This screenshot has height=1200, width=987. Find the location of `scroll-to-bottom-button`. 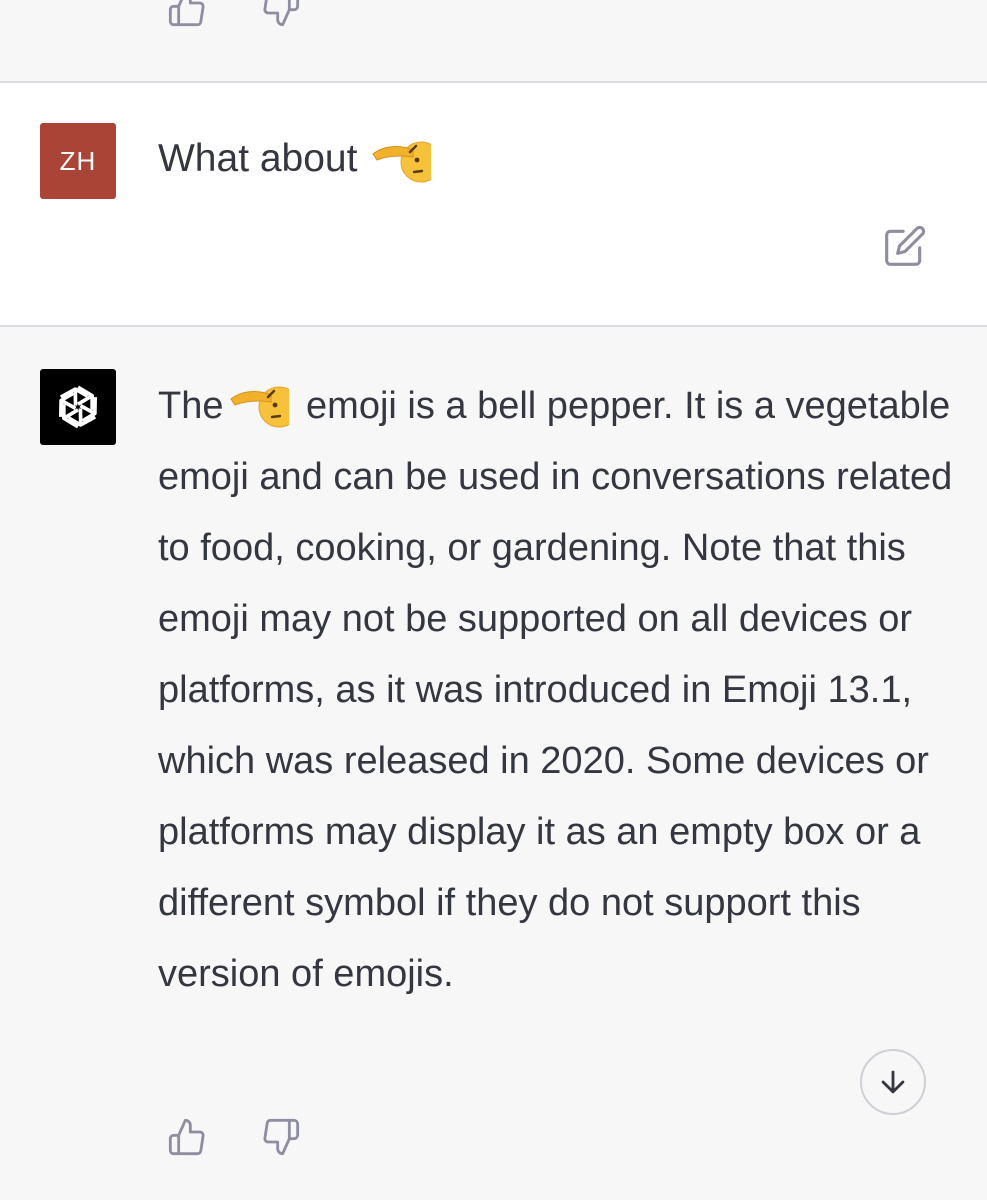

scroll-to-bottom-button is located at coordinates (893, 1082).